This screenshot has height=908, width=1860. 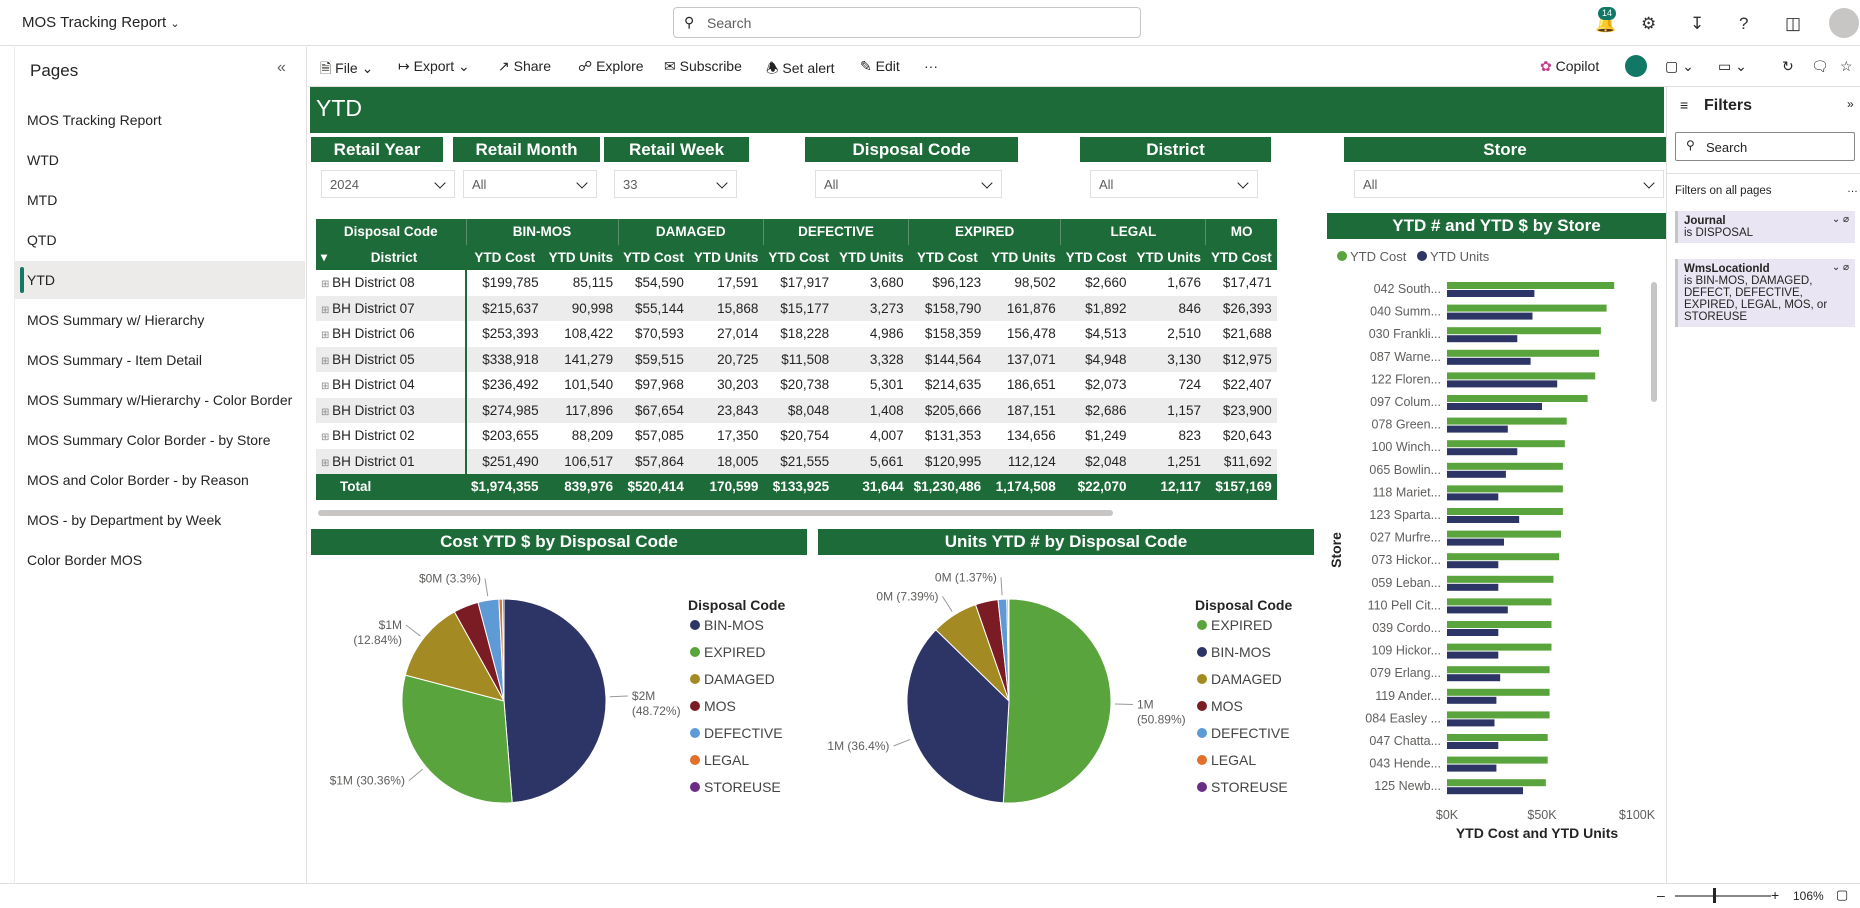 I want to click on page-item: MOS Summary - Item Detail, so click(x=160, y=360).